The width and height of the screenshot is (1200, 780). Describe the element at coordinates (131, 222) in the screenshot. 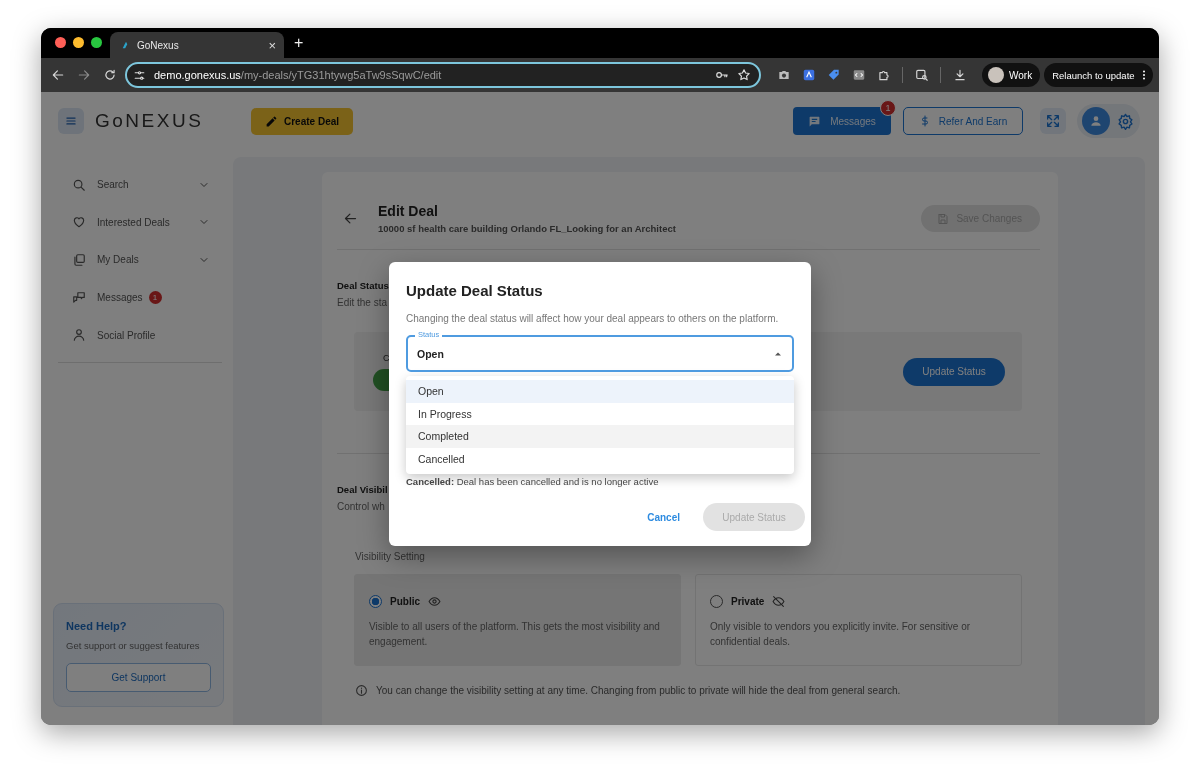

I see `sidebar-item: Interested Deals` at that location.